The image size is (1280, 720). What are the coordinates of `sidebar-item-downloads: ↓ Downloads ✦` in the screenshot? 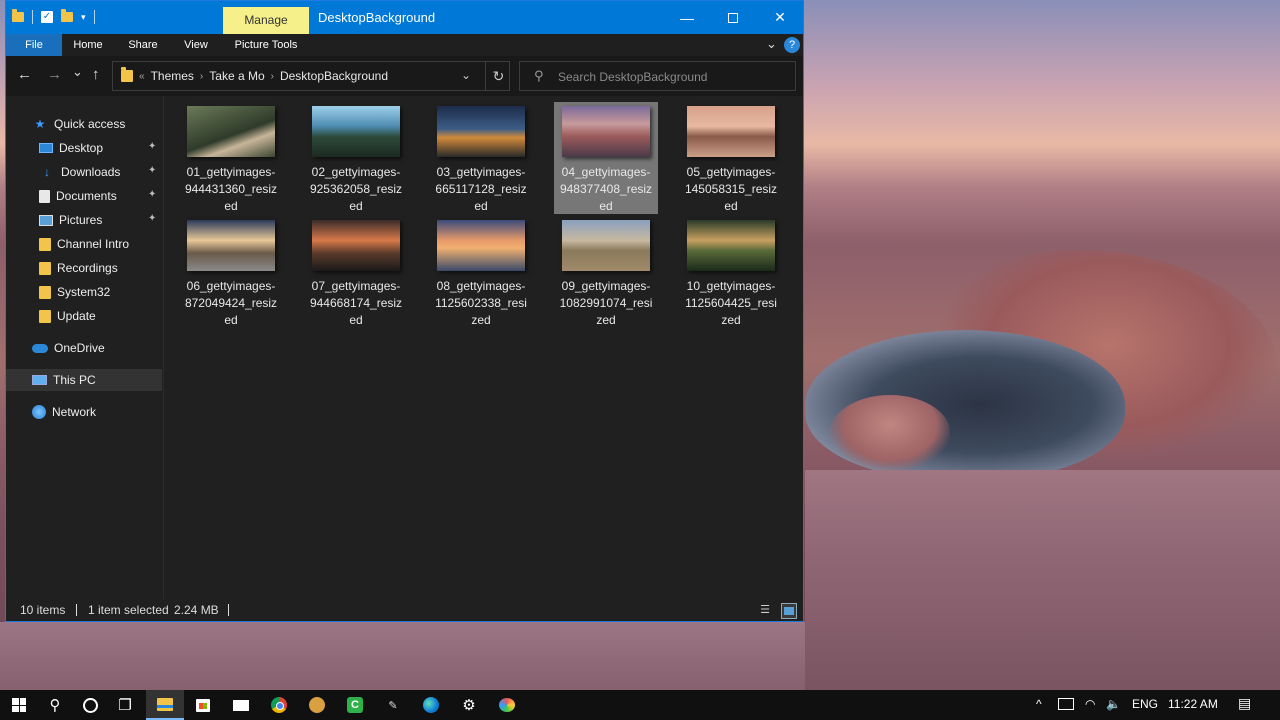 It's located at (84, 172).